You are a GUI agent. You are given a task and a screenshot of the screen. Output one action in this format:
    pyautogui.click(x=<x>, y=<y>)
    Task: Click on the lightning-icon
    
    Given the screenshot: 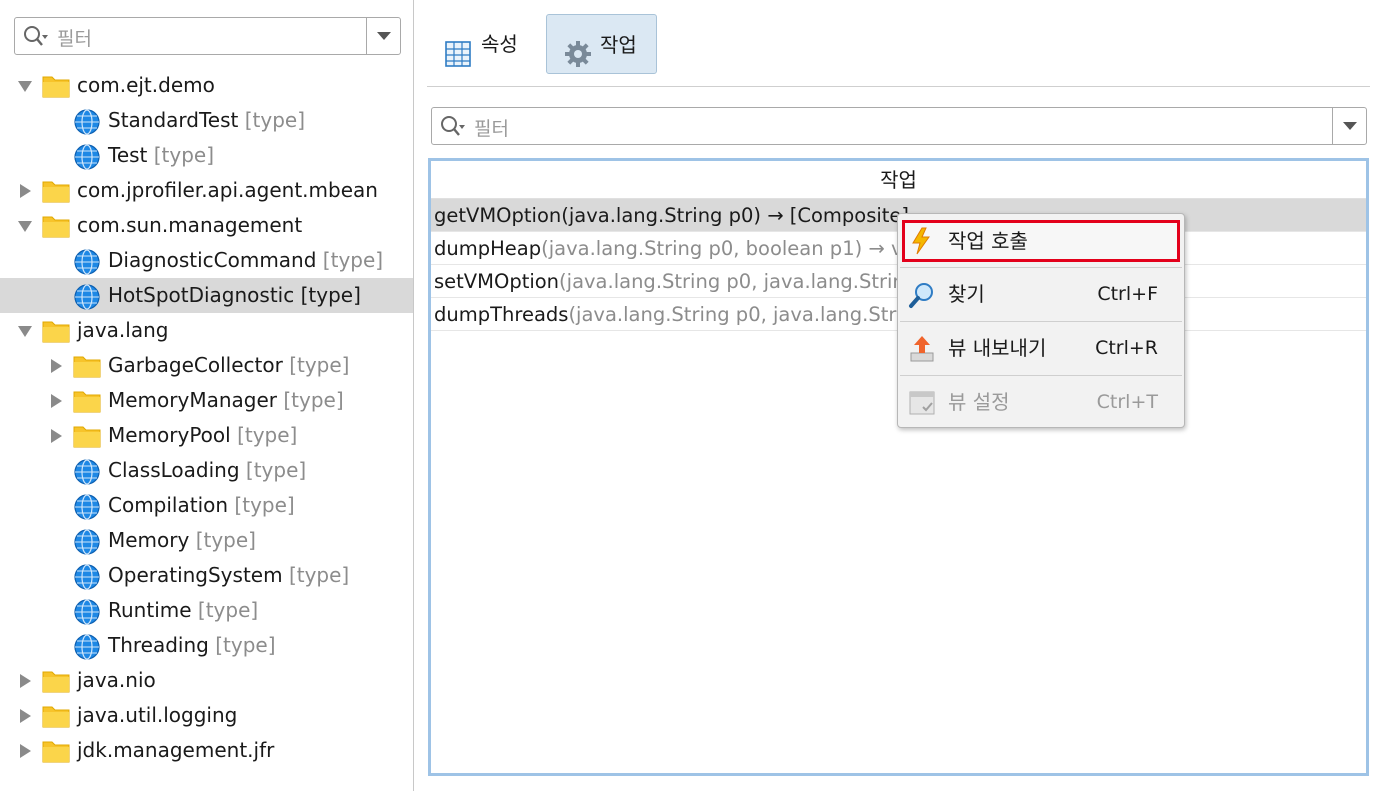 What is the action you would take?
    pyautogui.click(x=922, y=241)
    